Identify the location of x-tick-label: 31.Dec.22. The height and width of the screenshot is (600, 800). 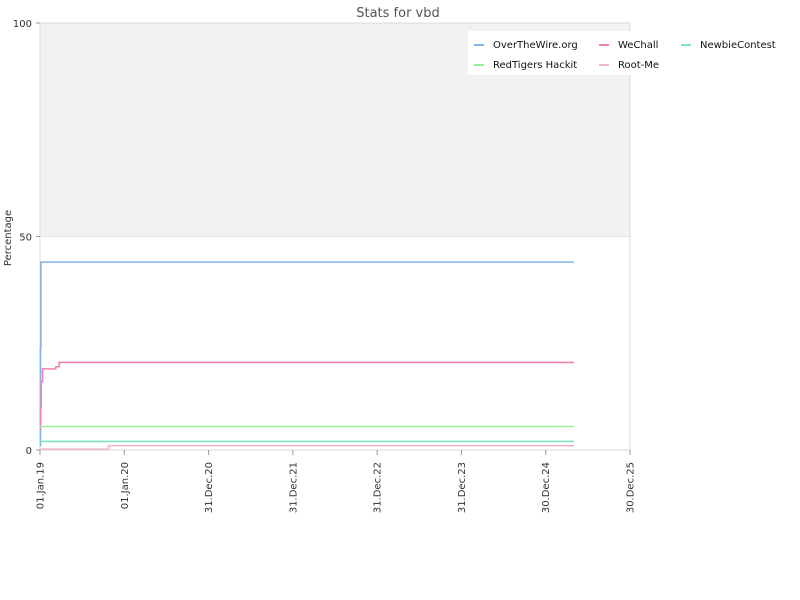
(378, 487).